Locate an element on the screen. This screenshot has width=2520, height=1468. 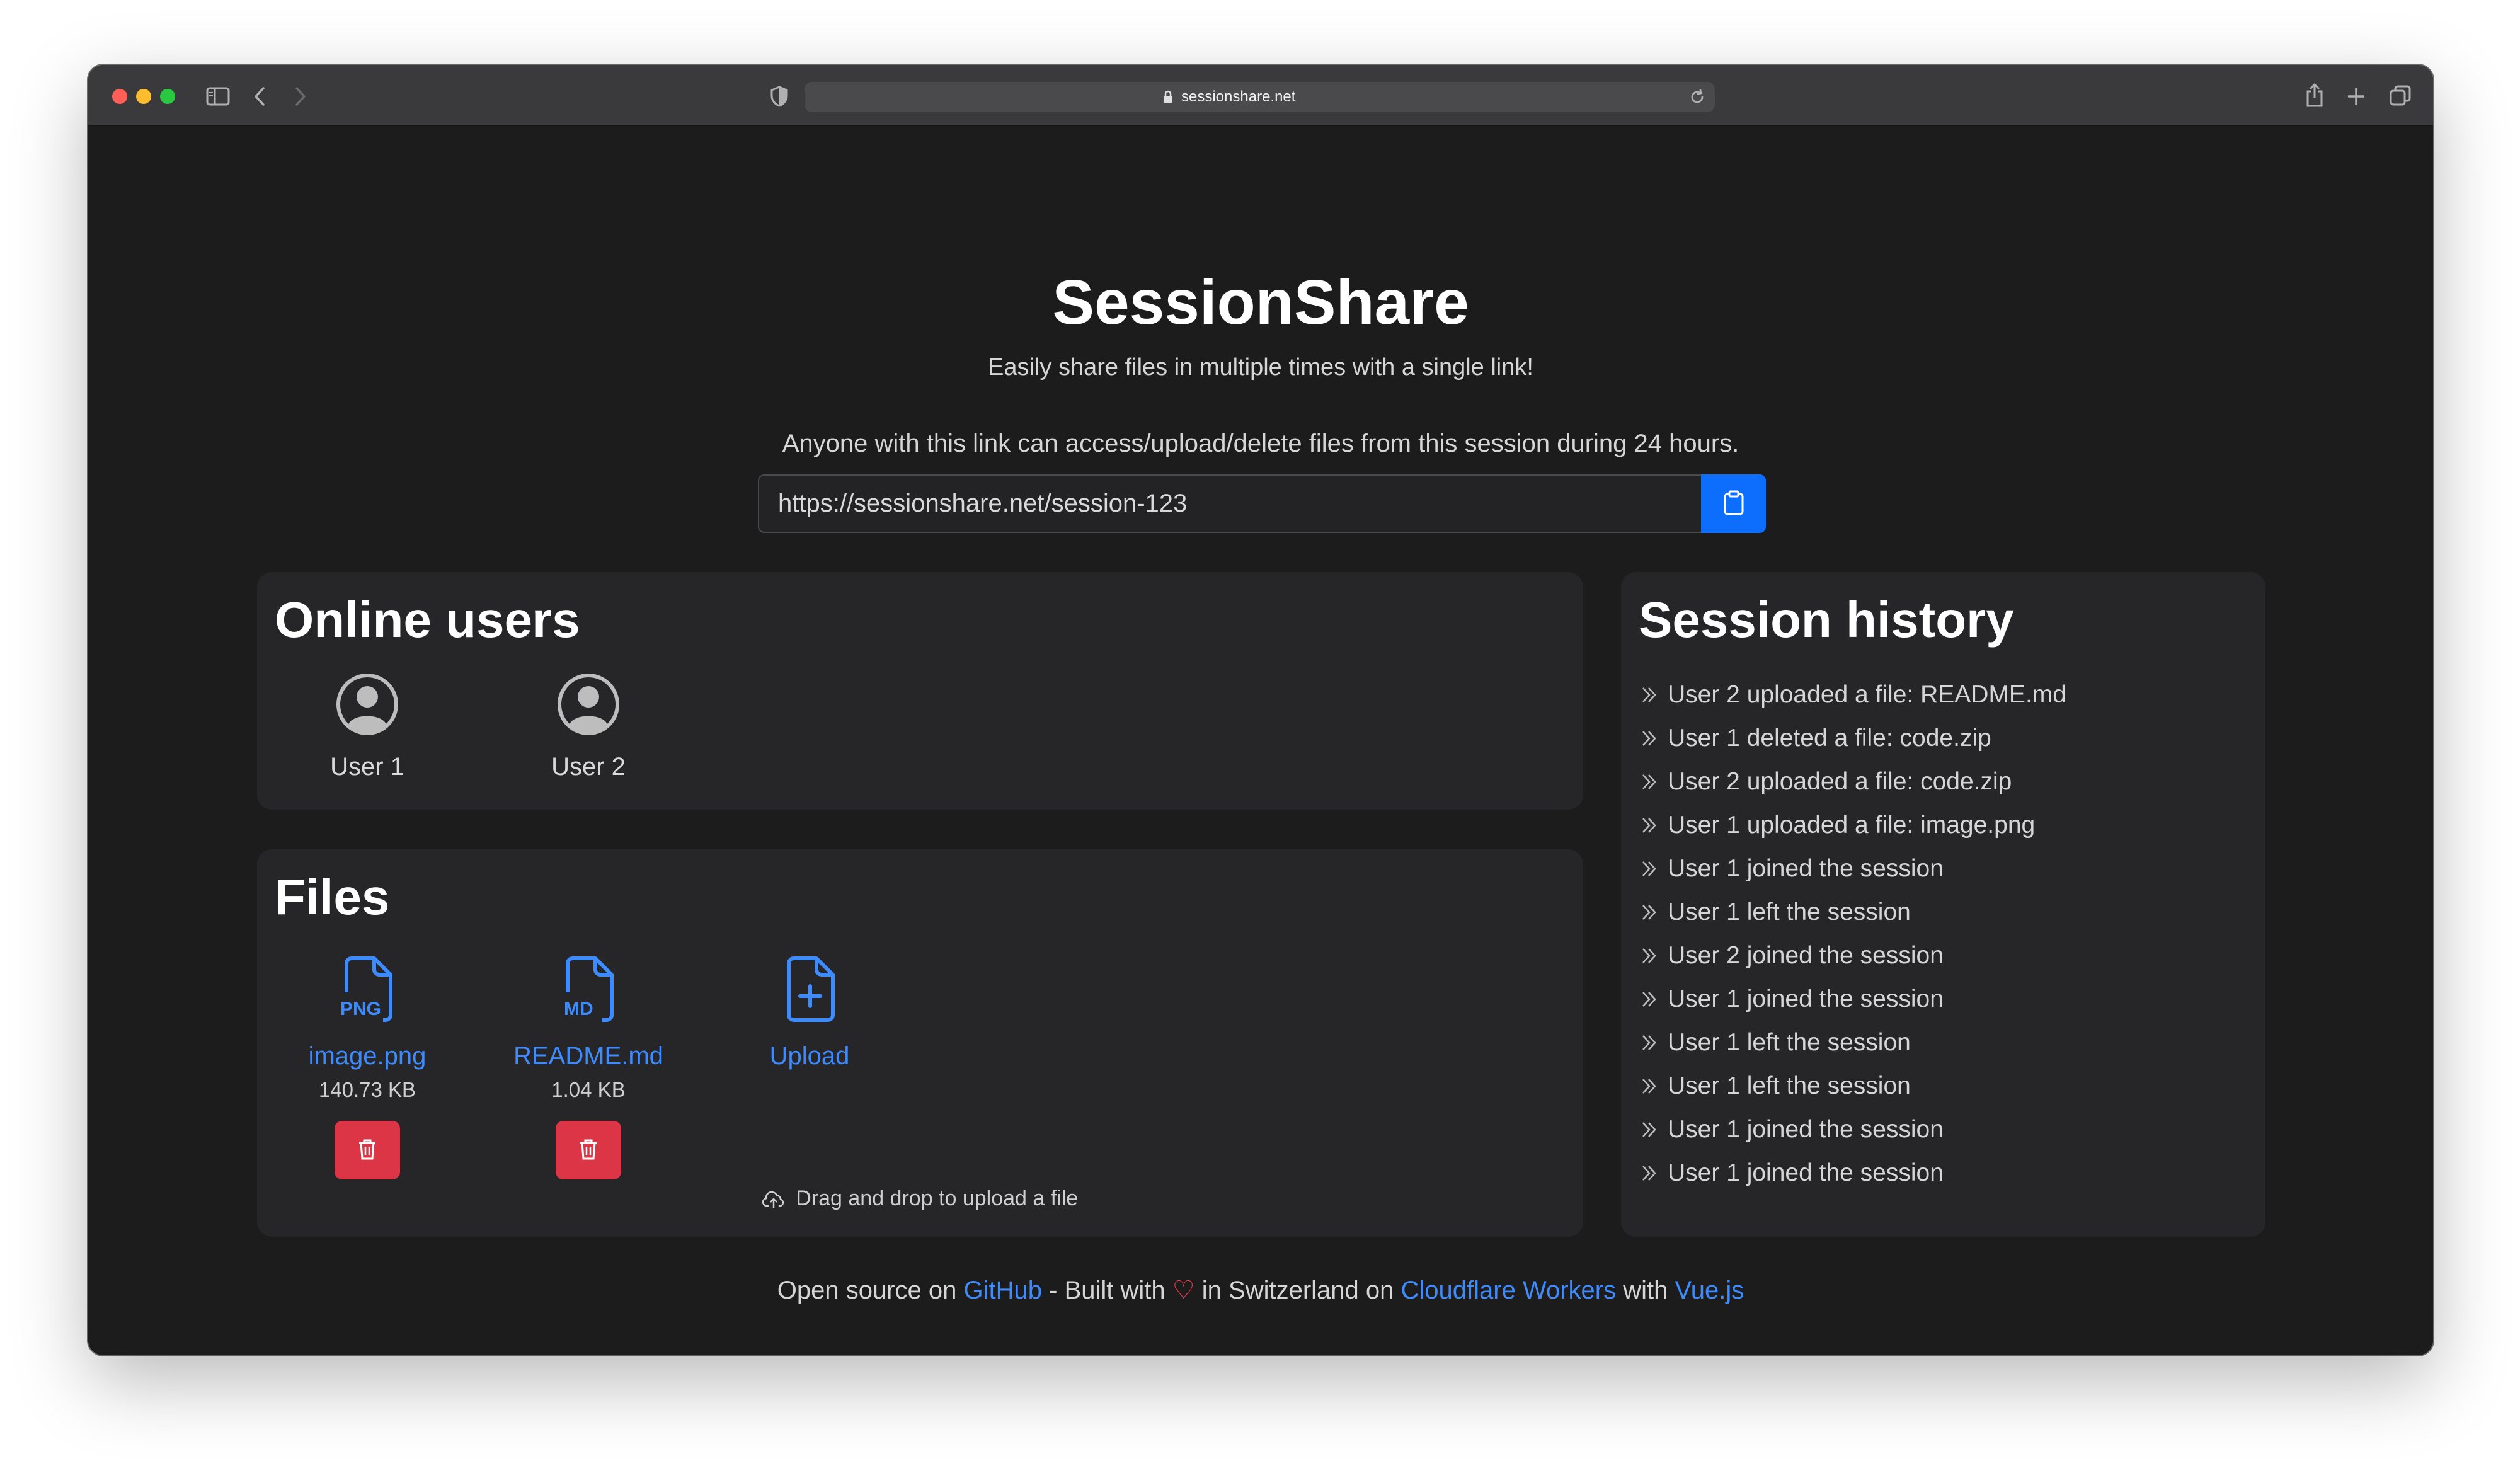
close-window-button is located at coordinates (119, 96).